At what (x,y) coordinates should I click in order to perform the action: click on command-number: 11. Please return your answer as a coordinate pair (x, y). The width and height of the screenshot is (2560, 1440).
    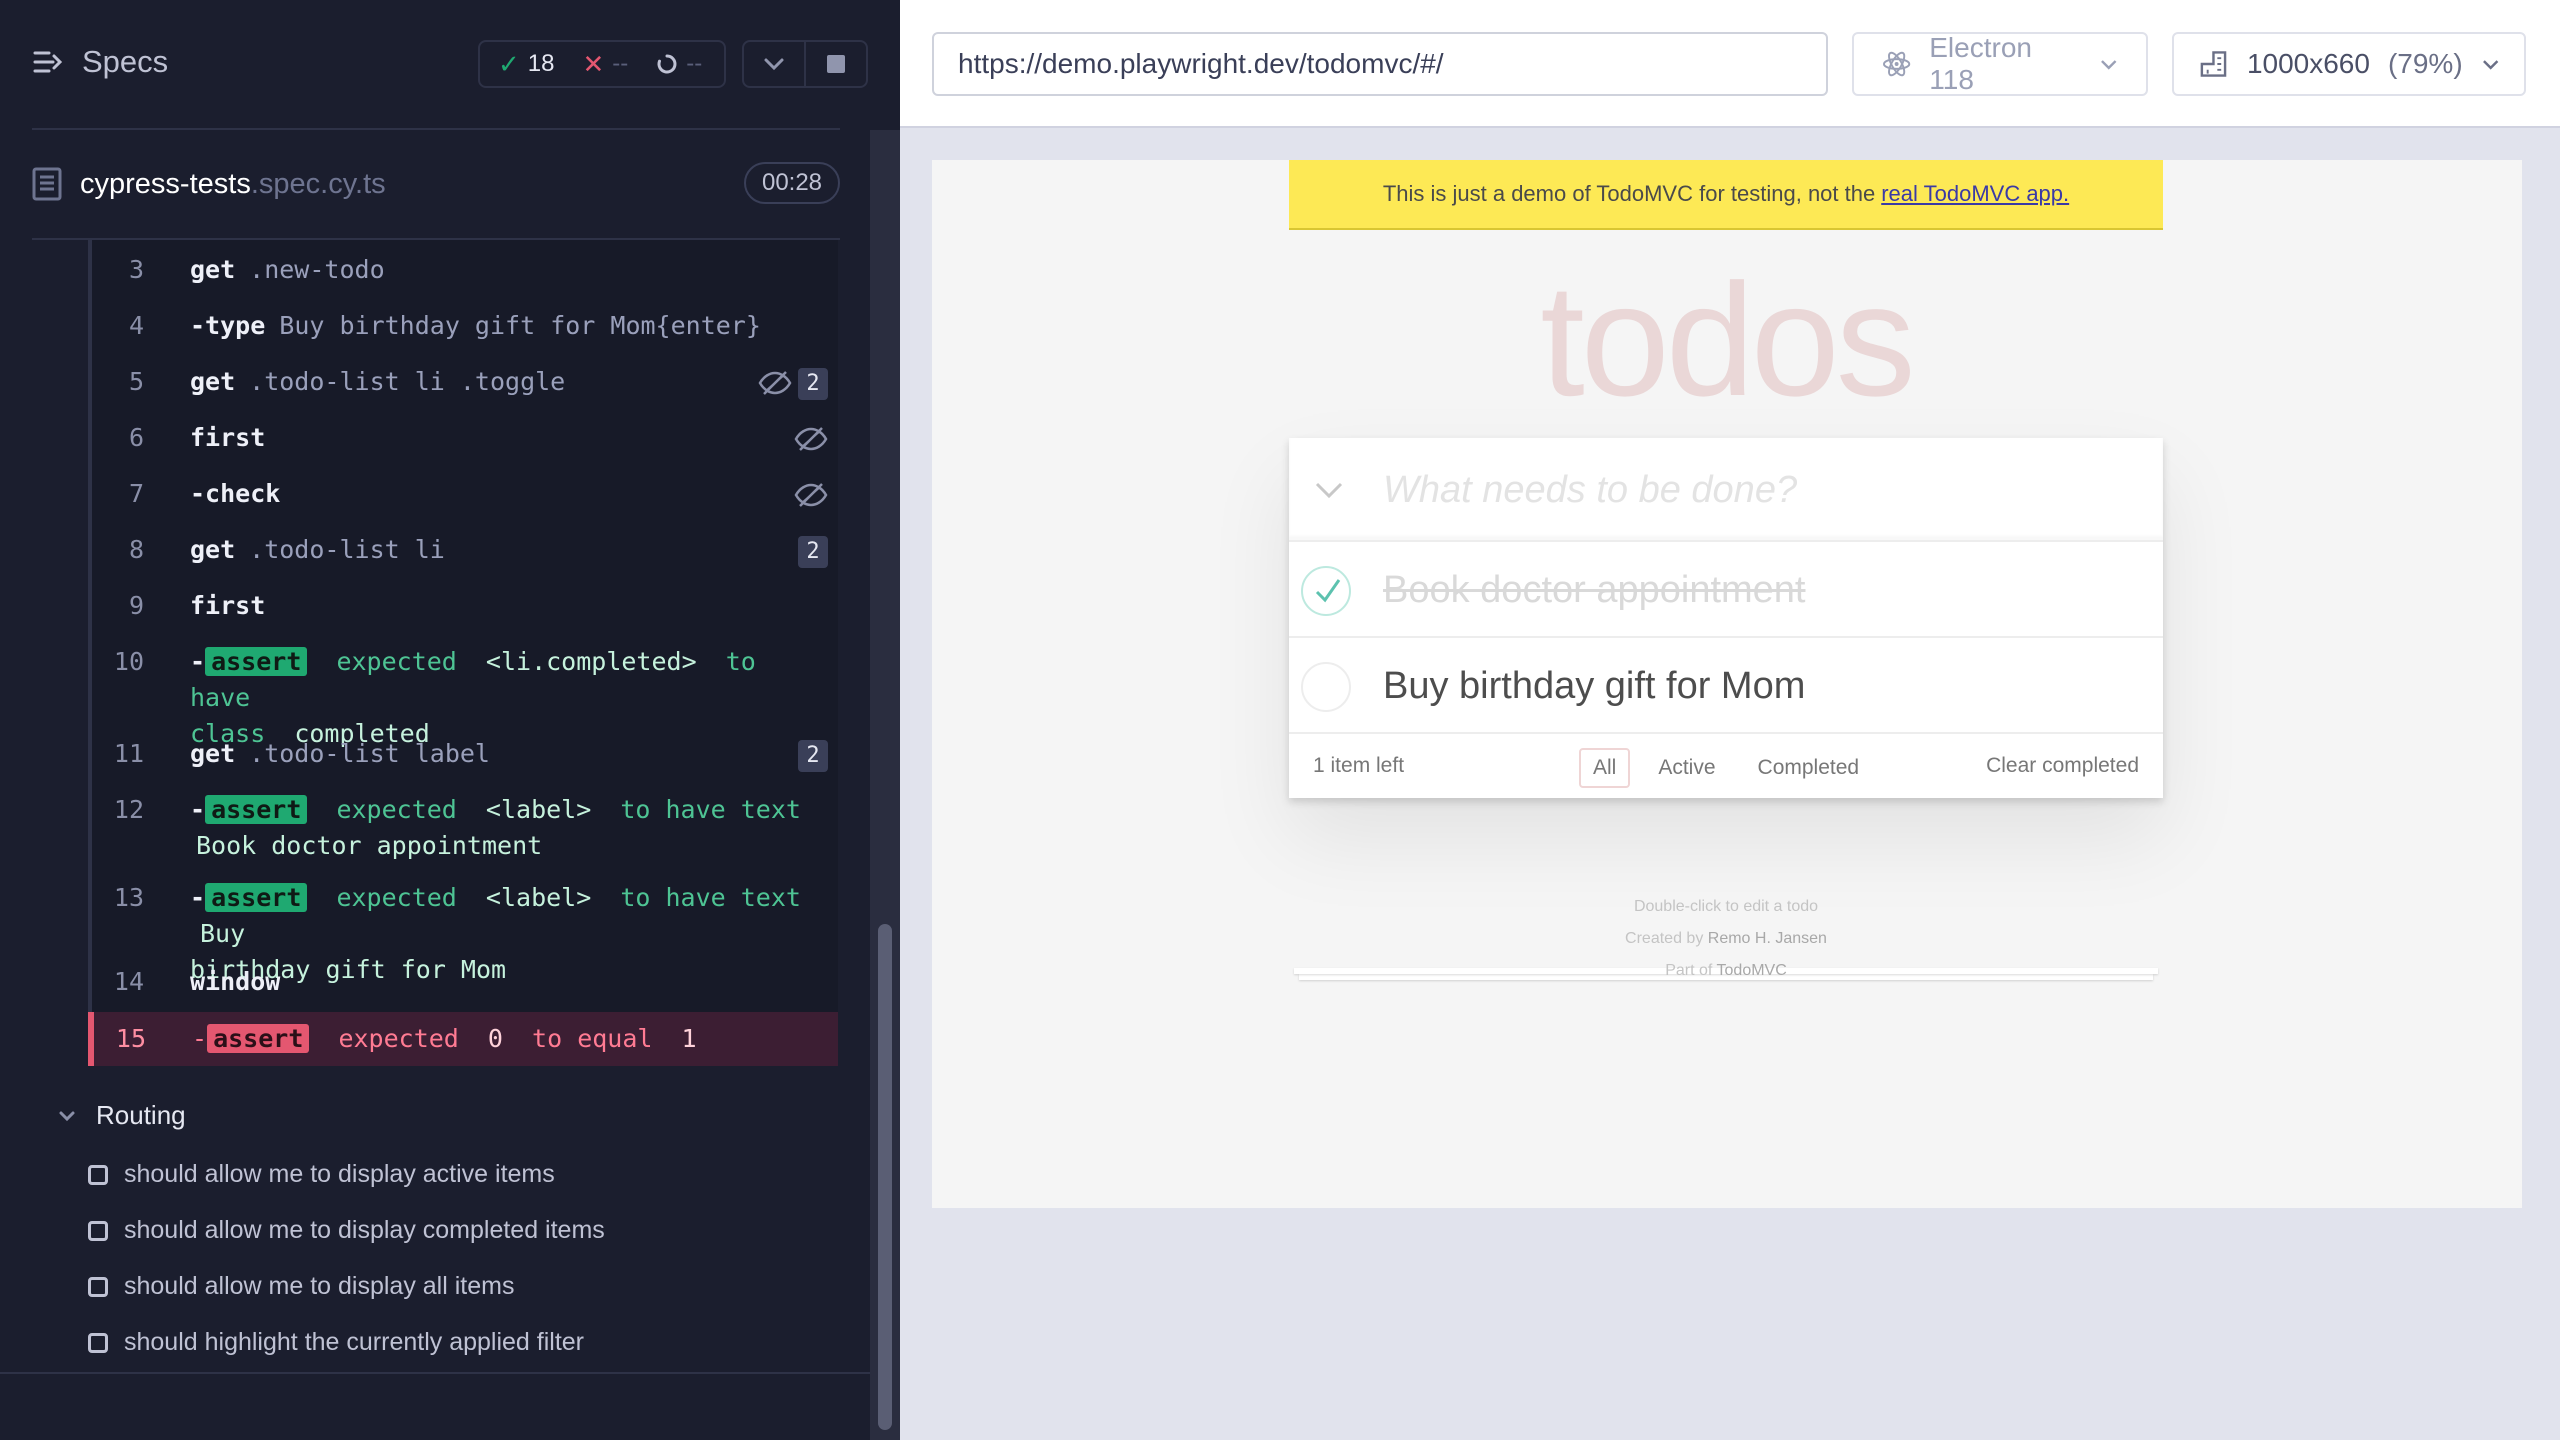
    Looking at the image, I should click on (128, 753).